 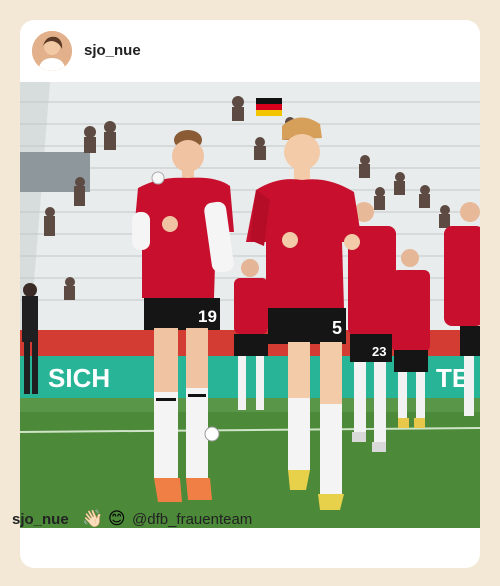 What do you see at coordinates (192, 519) in the screenshot?
I see `caption-mention-link: @dfb_frauenteam` at bounding box center [192, 519].